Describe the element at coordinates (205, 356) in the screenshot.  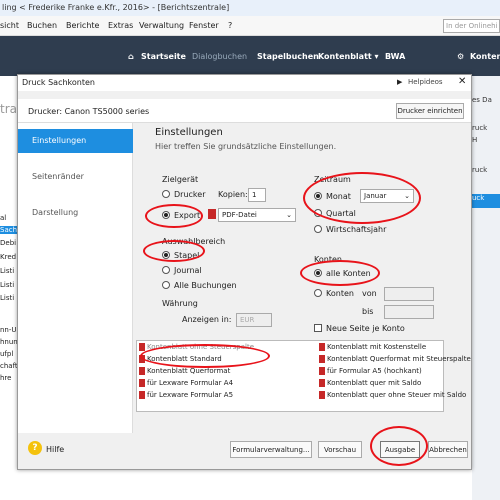
I see `highlight-kontenblatt-standard` at that location.